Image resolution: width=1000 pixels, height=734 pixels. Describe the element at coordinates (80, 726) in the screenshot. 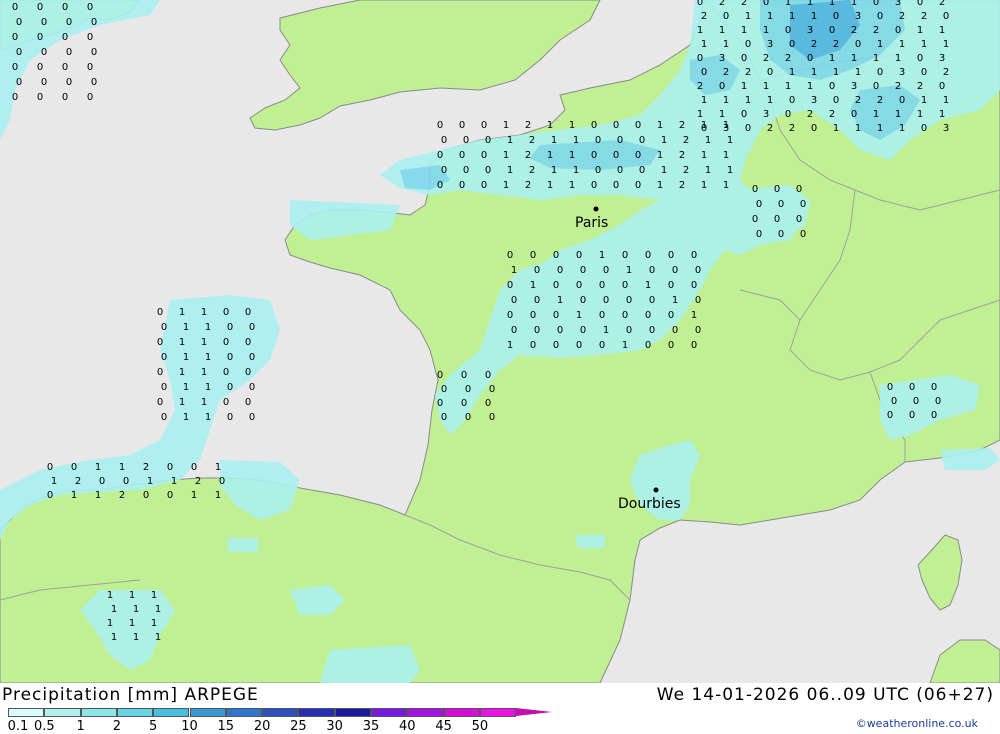

I see `legend-label: 1` at that location.